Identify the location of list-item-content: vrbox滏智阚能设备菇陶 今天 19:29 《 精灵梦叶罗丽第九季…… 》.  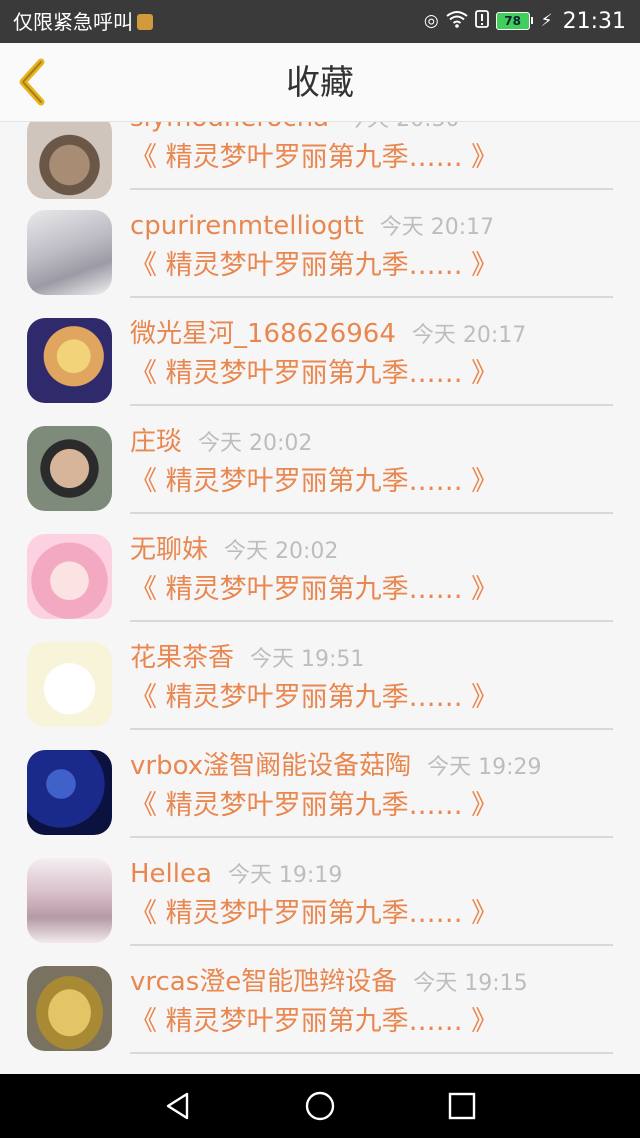
(371, 793).